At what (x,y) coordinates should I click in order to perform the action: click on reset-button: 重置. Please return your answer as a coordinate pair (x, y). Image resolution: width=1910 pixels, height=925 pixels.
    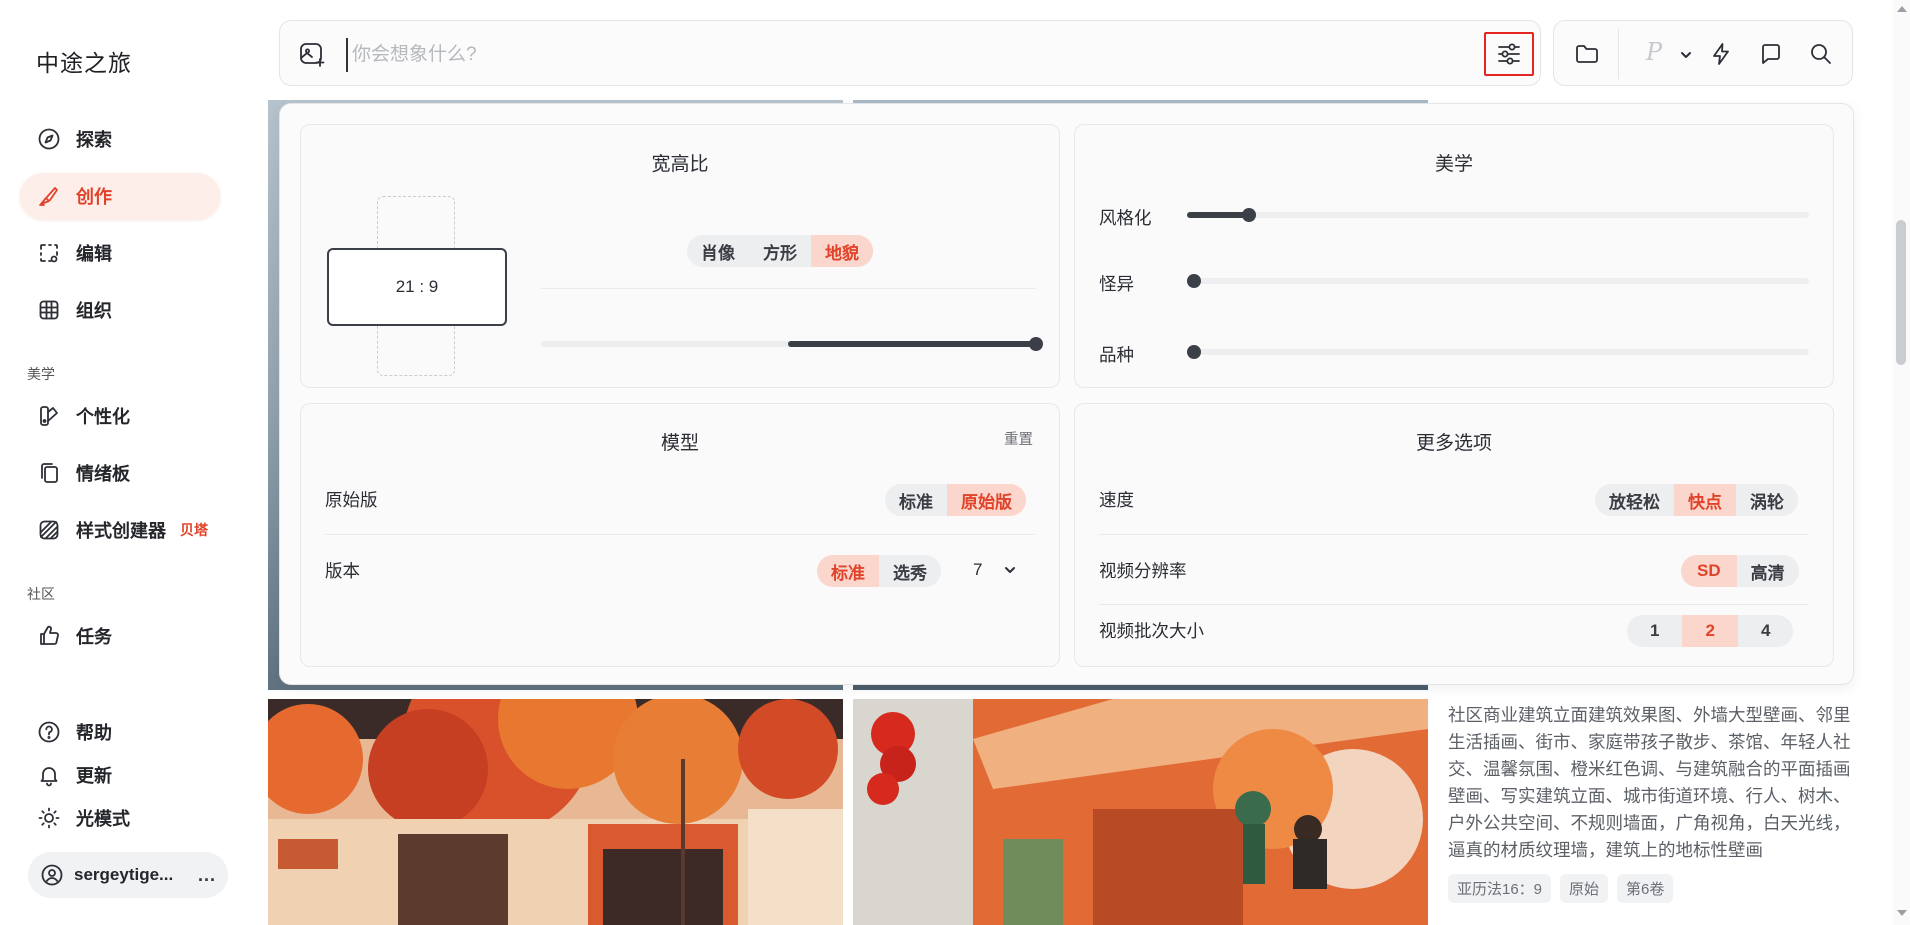
    Looking at the image, I should click on (1018, 438).